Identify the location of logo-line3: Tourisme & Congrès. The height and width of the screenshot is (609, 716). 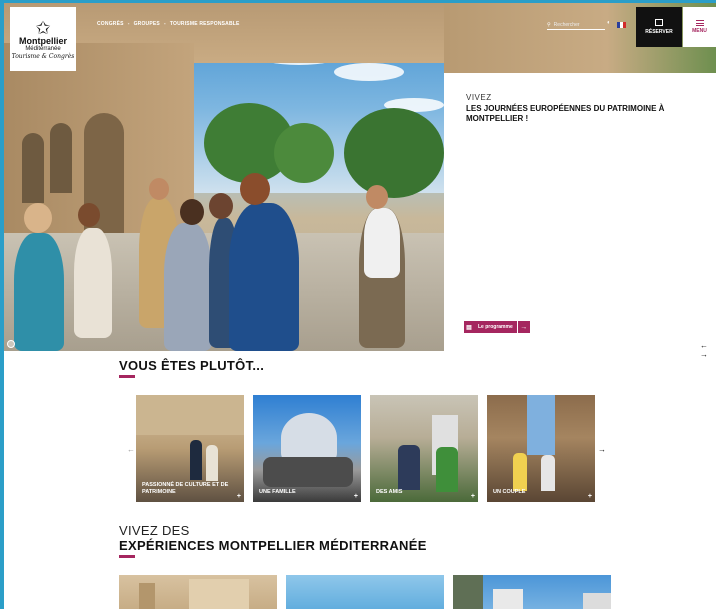
(43, 56).